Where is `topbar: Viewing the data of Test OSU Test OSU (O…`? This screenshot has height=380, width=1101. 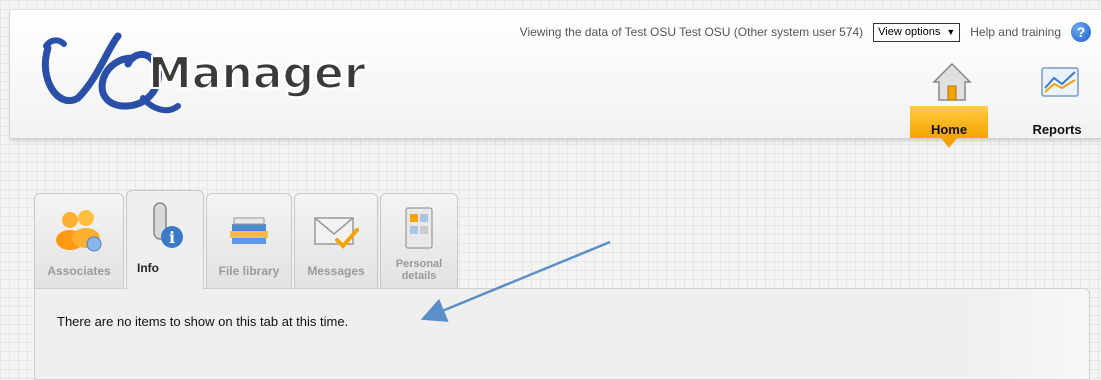 topbar: Viewing the data of Test OSU Test OSU (O… is located at coordinates (805, 32).